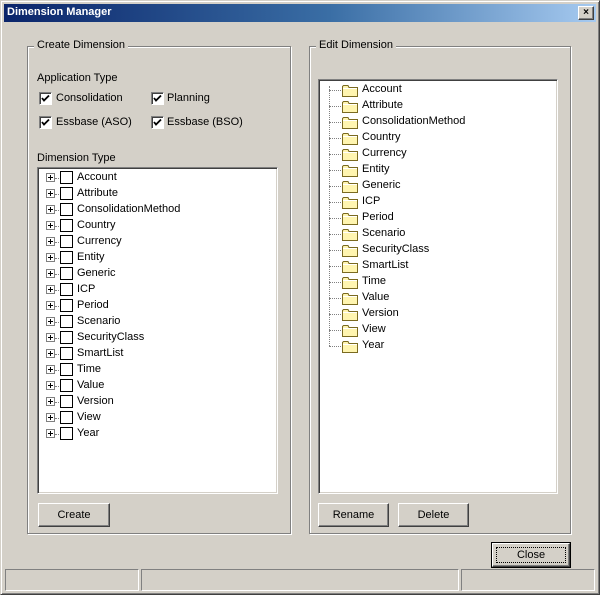 This screenshot has width=600, height=595. I want to click on dimension-type-item: Attribute, so click(153, 194).